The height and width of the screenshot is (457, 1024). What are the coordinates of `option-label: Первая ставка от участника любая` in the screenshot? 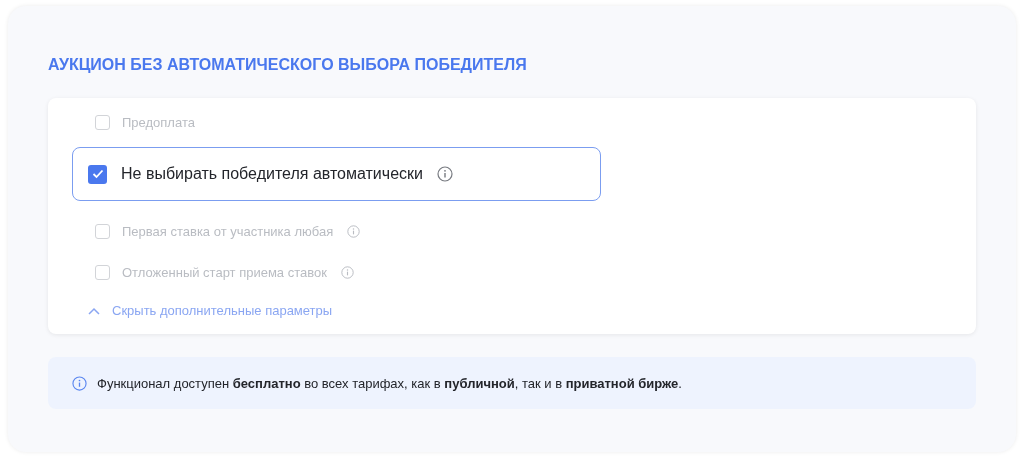 It's located at (228, 231).